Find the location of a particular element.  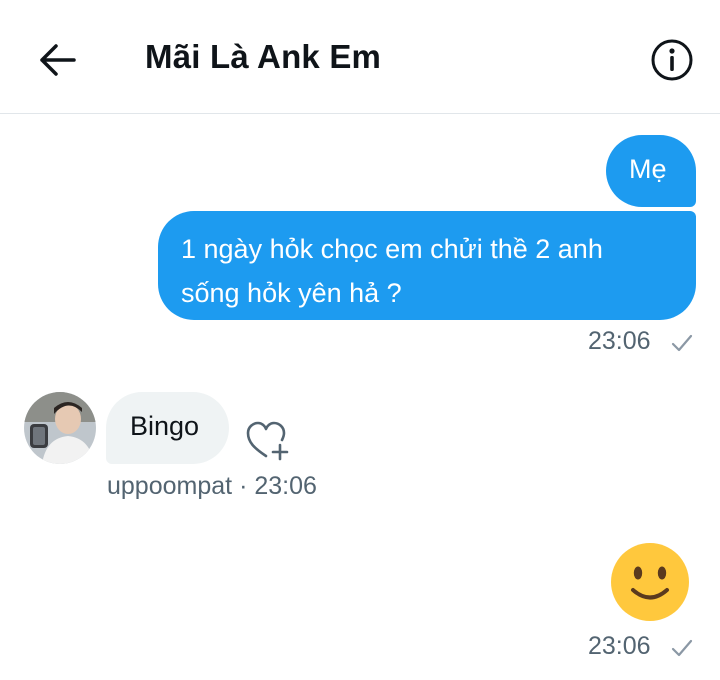

emoji-message is located at coordinates (650, 582).